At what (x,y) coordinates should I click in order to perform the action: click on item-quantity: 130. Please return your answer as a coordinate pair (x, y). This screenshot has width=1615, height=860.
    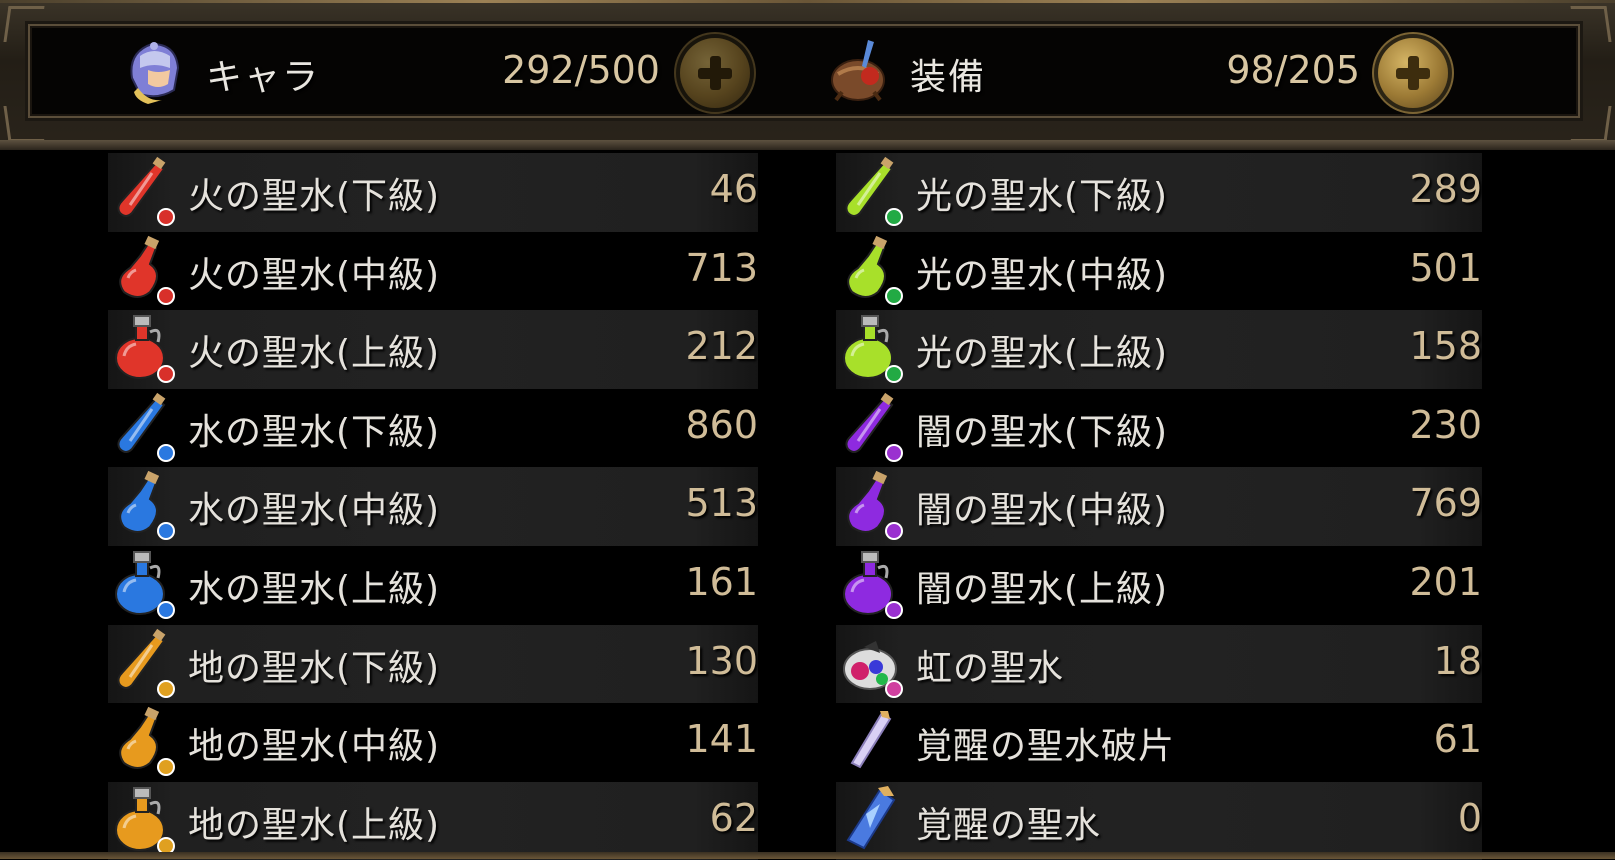
    Looking at the image, I should click on (721, 660).